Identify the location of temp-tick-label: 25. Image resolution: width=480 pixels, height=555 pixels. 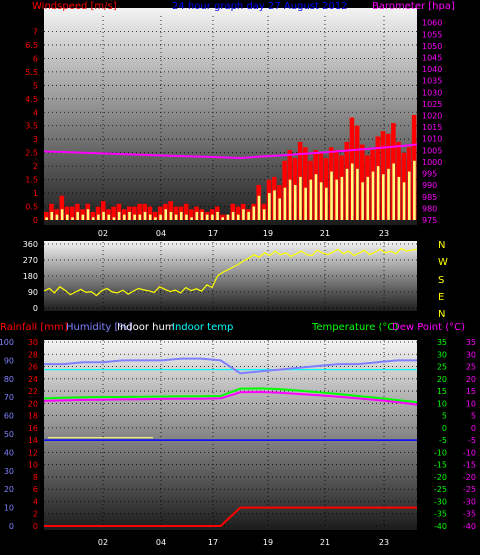
(442, 367).